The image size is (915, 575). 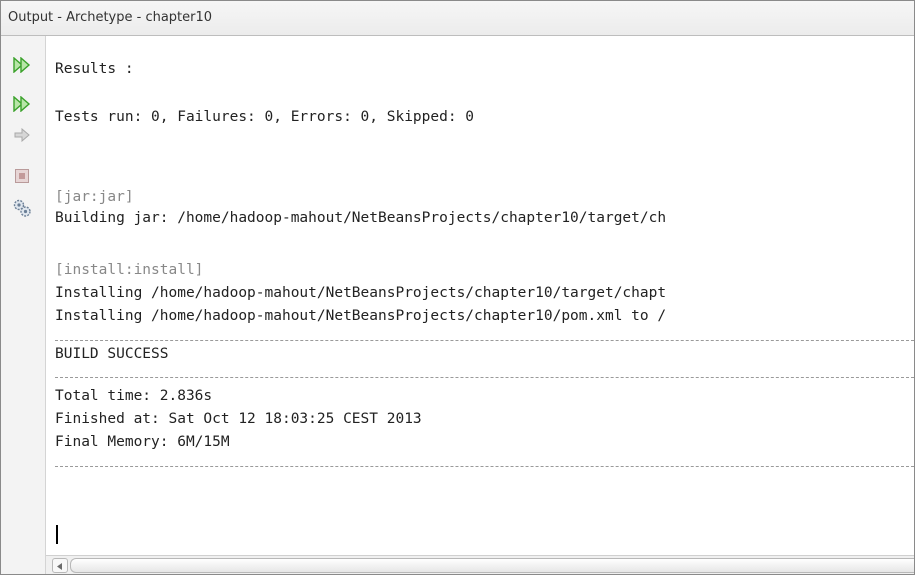 I want to click on results-line: Results :, so click(x=94, y=69).